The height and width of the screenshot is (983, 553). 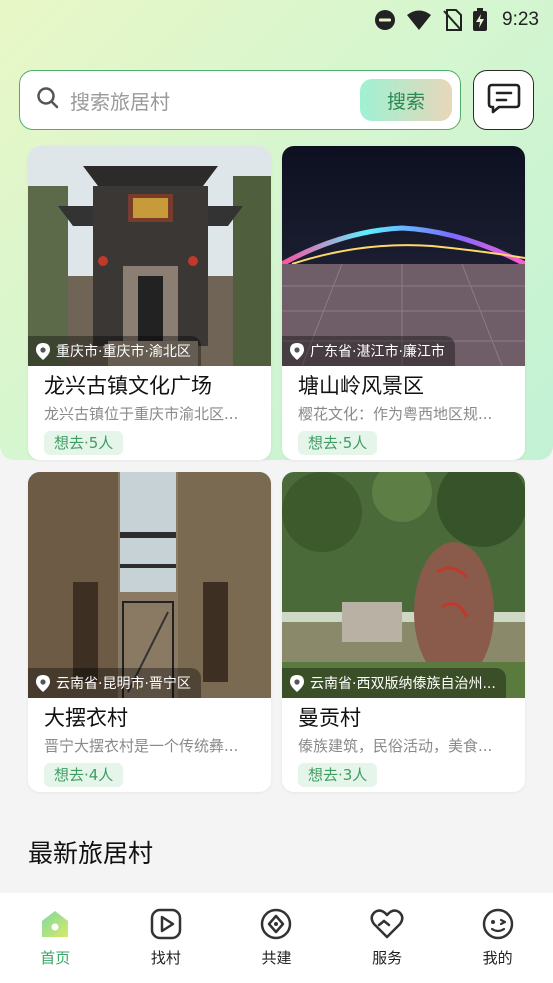 What do you see at coordinates (498, 924) in the screenshot?
I see `face-icon` at bounding box center [498, 924].